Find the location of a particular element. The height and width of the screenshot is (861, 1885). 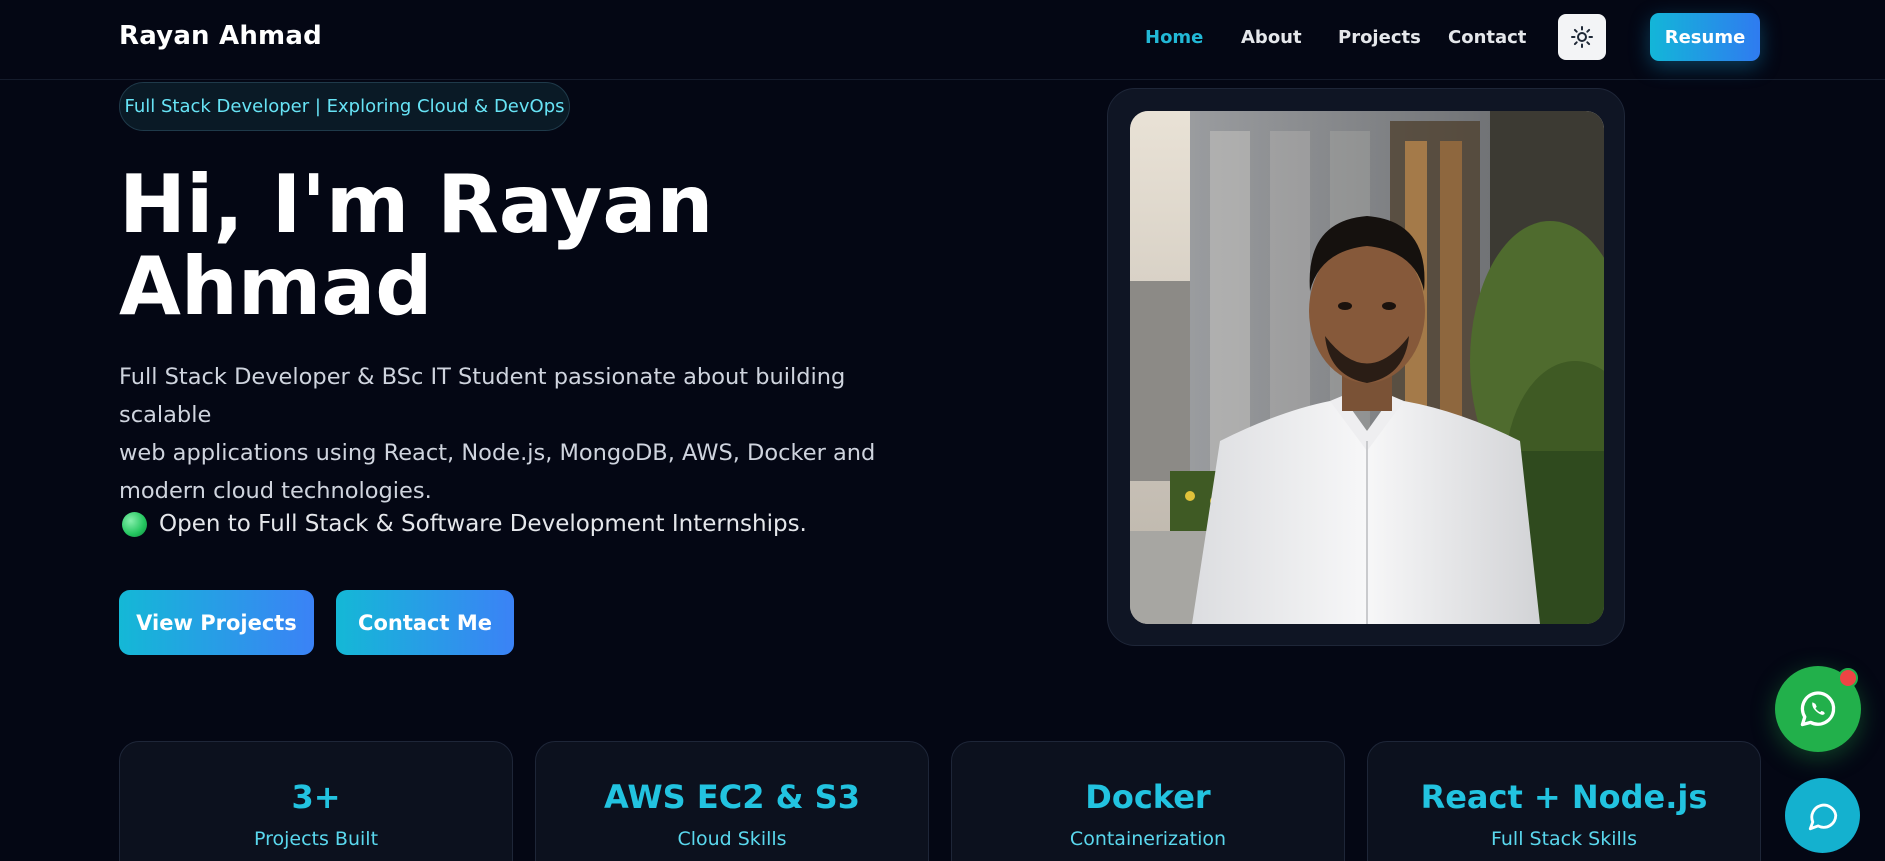

stat-label: Cloud Skills is located at coordinates (732, 839).